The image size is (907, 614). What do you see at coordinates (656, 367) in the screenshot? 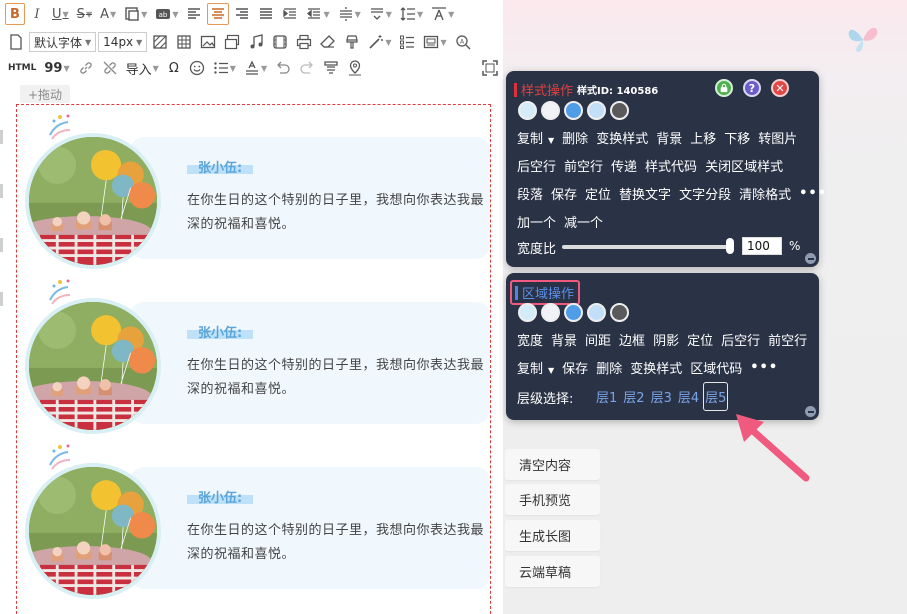
I see `area-change-style-button: 变换样式` at bounding box center [656, 367].